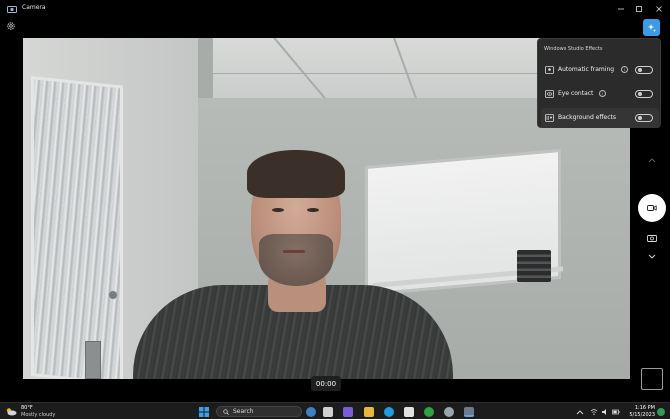 The height and width of the screenshot is (419, 670). I want to click on mode-up-button, so click(652, 160).